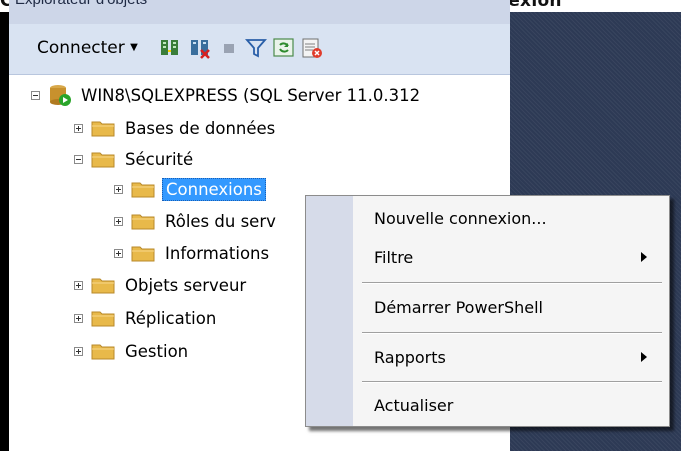 The image size is (681, 451). I want to click on connect-button: Connecter ▼, so click(87, 48).